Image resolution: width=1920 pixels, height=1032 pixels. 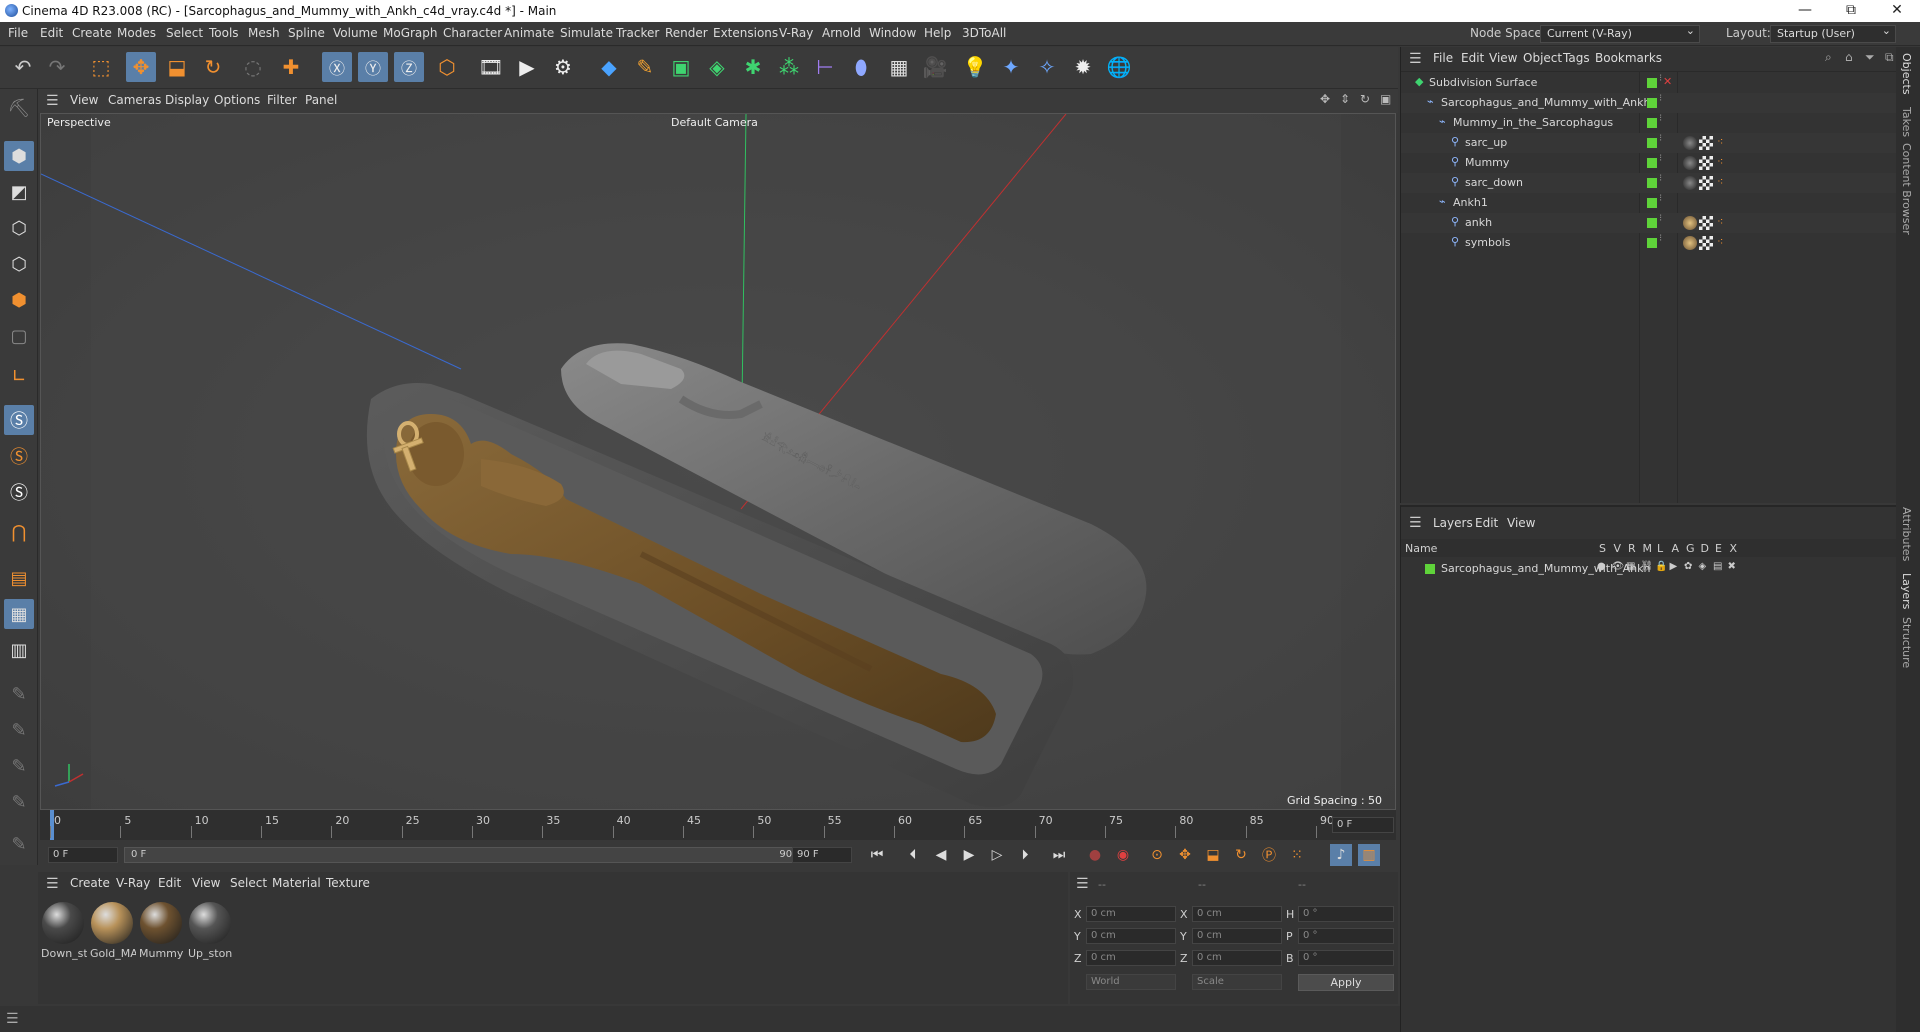 I want to click on python-icon: ✦, so click(x=1011, y=67).